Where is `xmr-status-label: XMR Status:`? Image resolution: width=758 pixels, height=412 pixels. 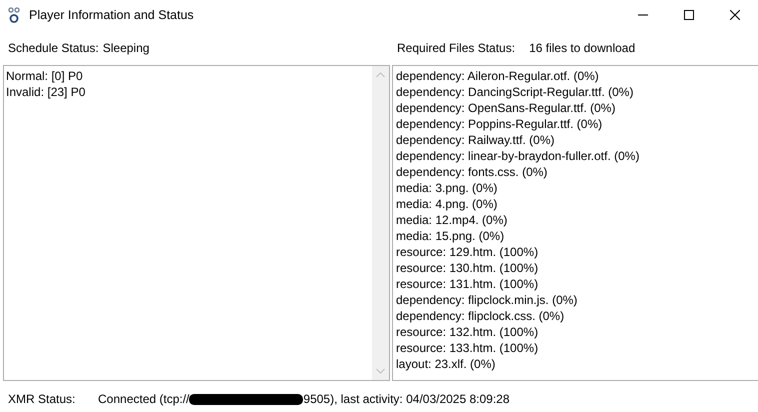 xmr-status-label: XMR Status: is located at coordinates (42, 399).